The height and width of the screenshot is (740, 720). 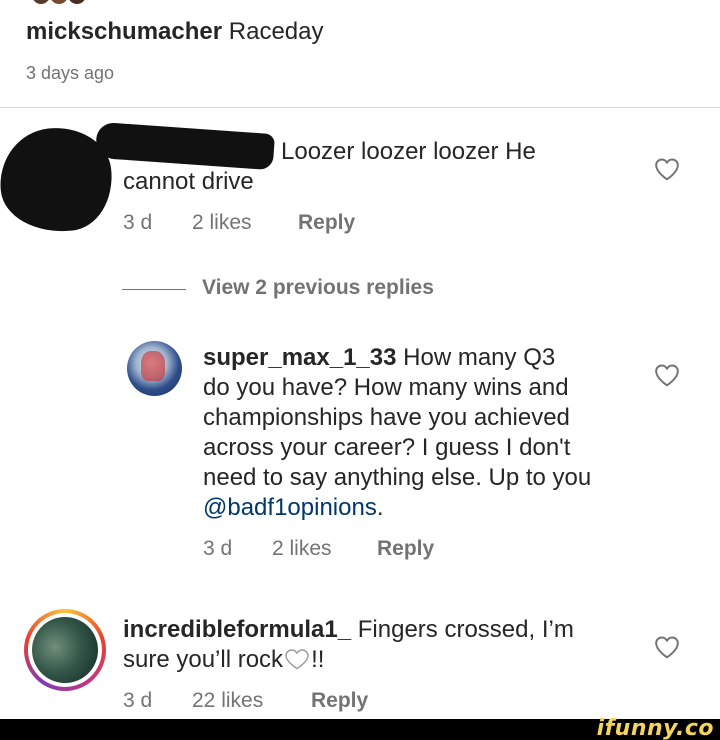 What do you see at coordinates (655, 728) in the screenshot?
I see `watermark-logo: ifunny.co` at bounding box center [655, 728].